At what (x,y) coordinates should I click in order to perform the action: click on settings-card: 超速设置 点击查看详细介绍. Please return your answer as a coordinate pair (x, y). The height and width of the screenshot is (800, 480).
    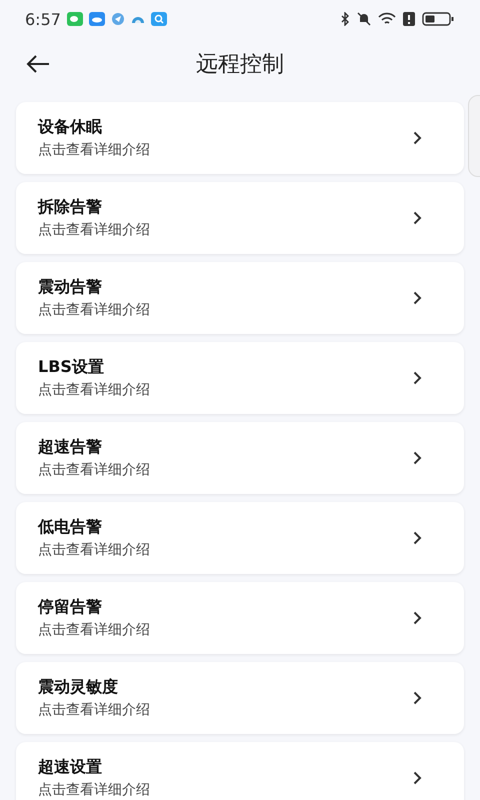
    Looking at the image, I should click on (240, 771).